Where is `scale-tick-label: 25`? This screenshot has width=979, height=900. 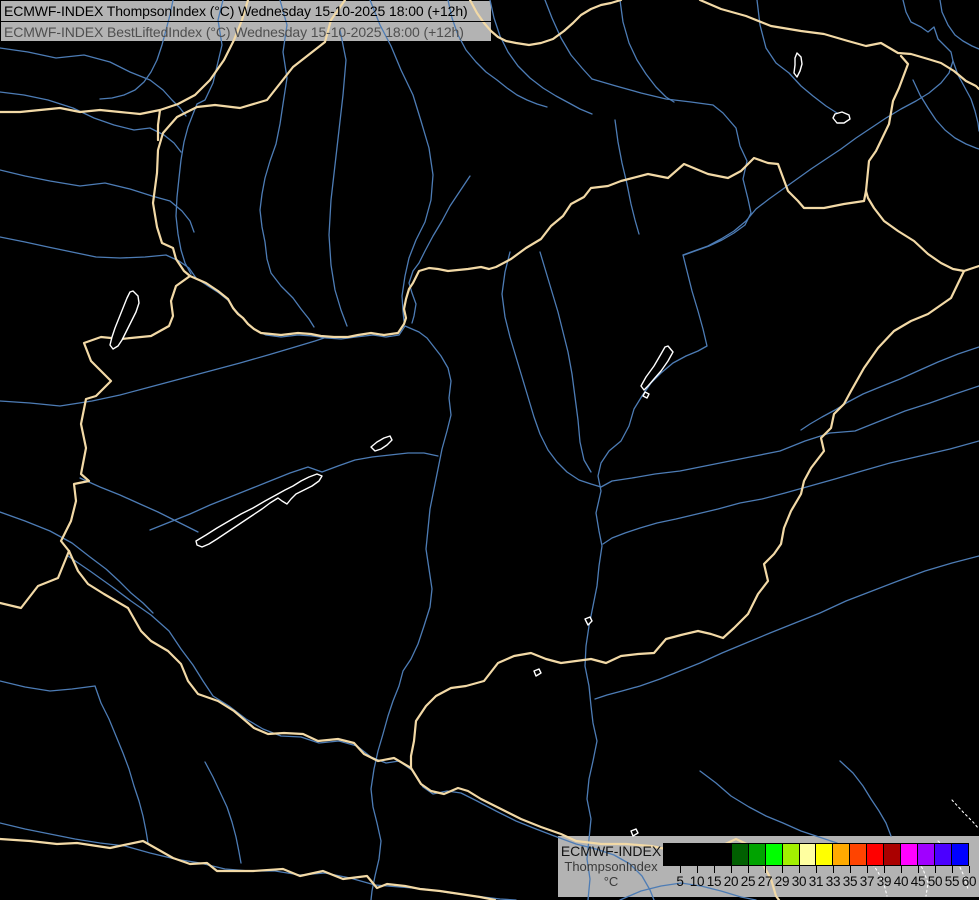 scale-tick-label: 25 is located at coordinates (748, 881).